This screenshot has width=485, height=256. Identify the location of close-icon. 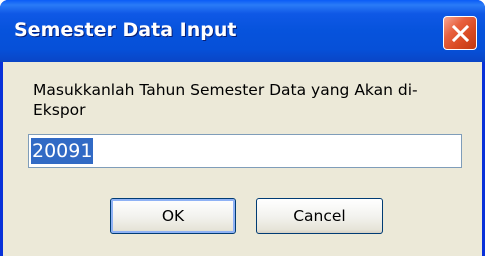
(460, 33).